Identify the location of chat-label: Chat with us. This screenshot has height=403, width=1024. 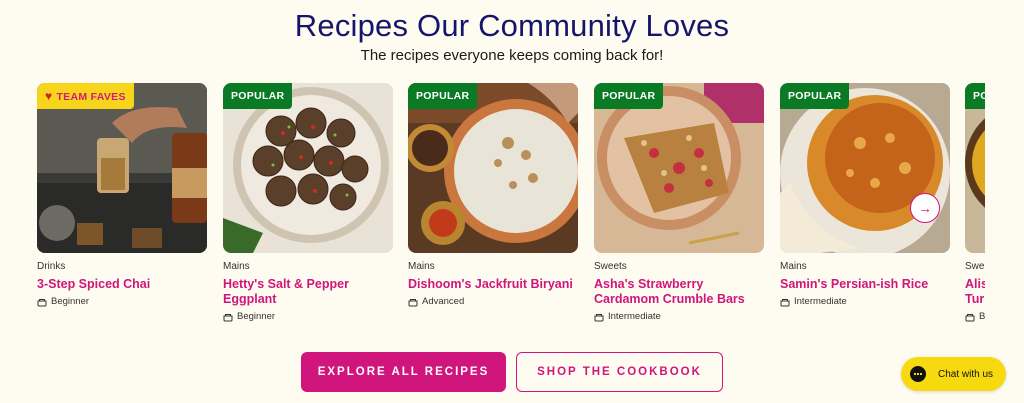
(966, 374).